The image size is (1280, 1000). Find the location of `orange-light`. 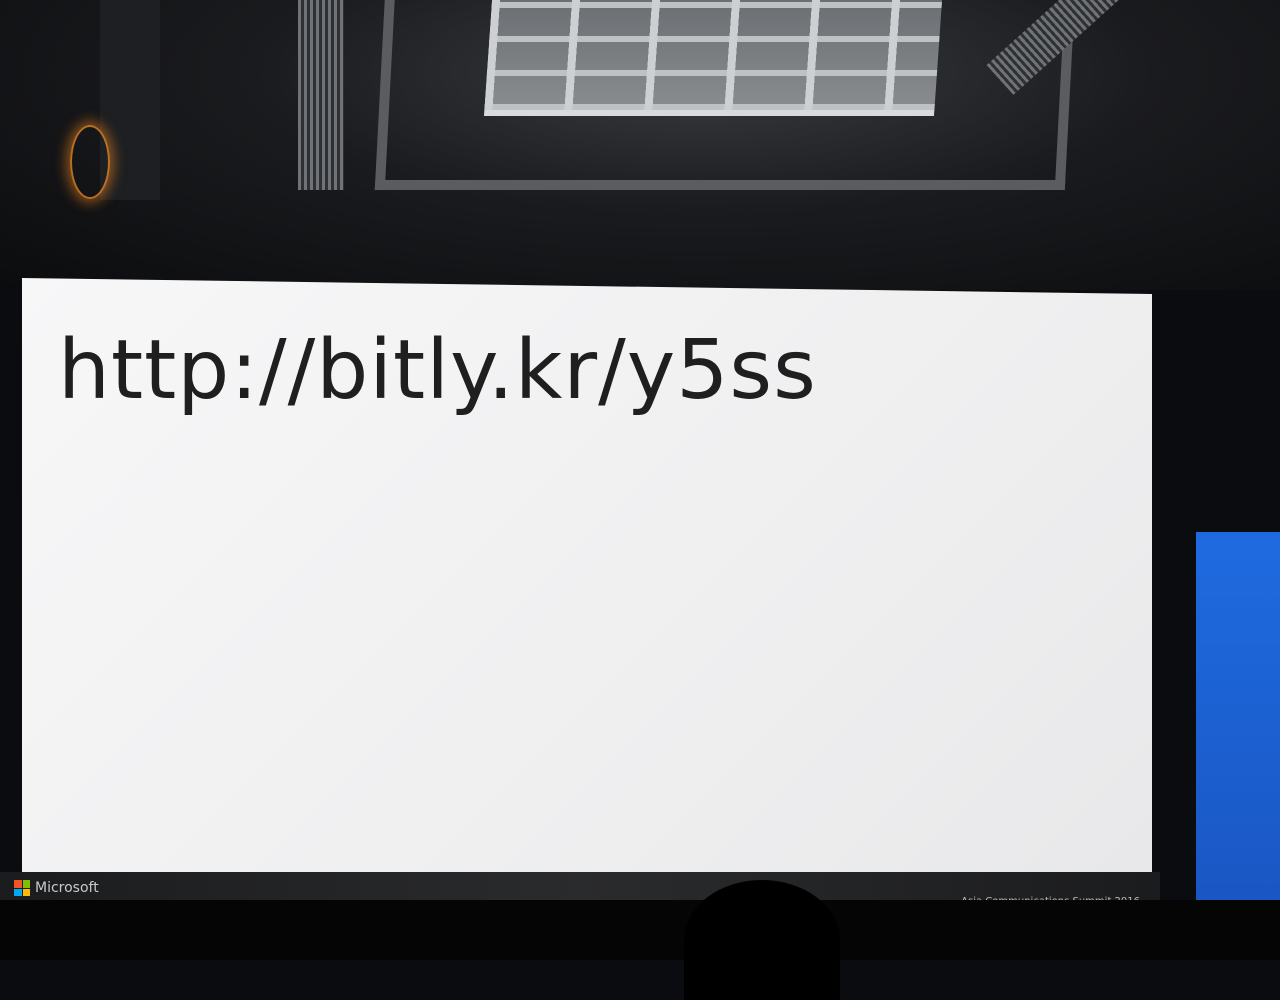

orange-light is located at coordinates (90, 162).